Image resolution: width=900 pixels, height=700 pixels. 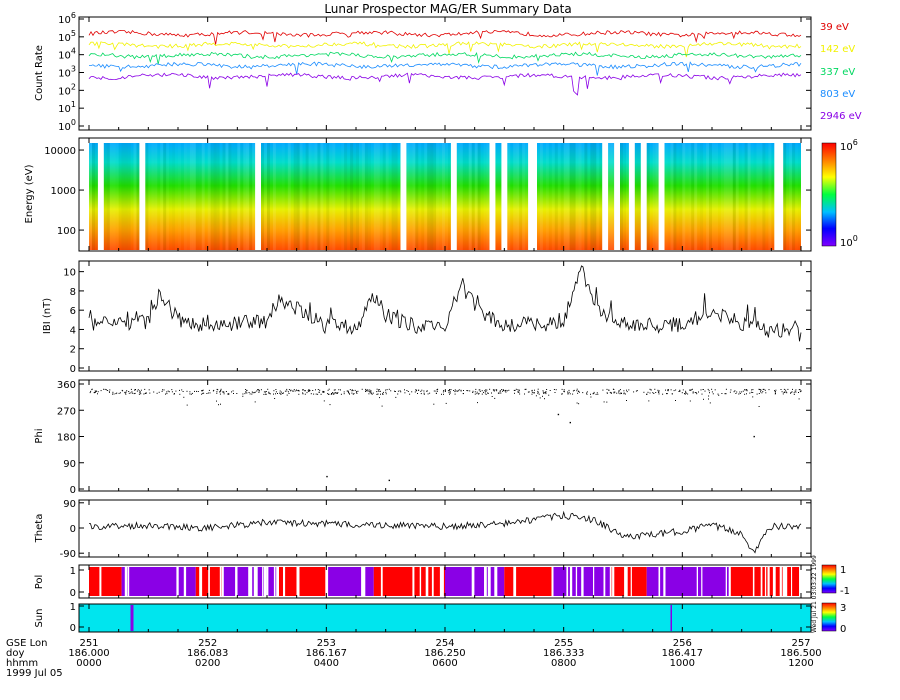 What do you see at coordinates (453, 196) in the screenshot?
I see `data-gap` at bounding box center [453, 196].